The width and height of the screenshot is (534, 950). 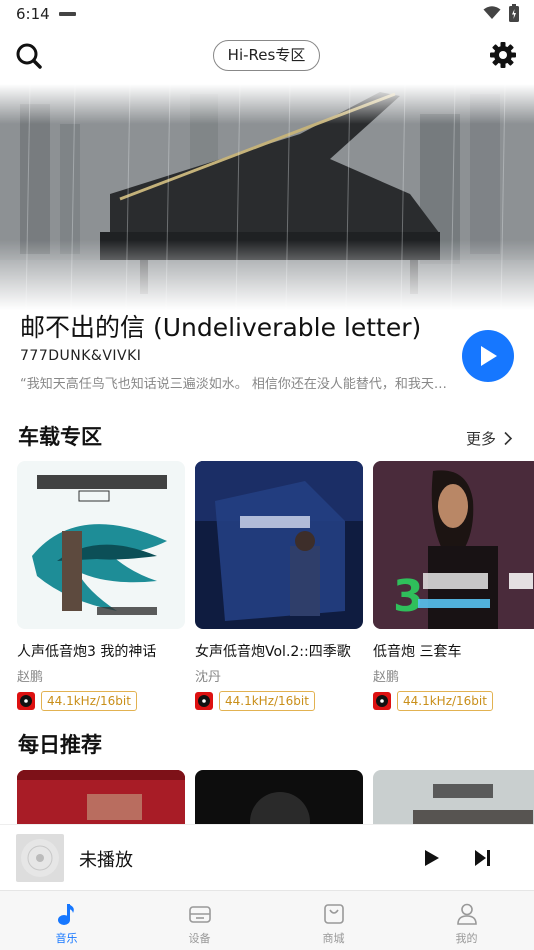 I want to click on device-icon, so click(x=200, y=914).